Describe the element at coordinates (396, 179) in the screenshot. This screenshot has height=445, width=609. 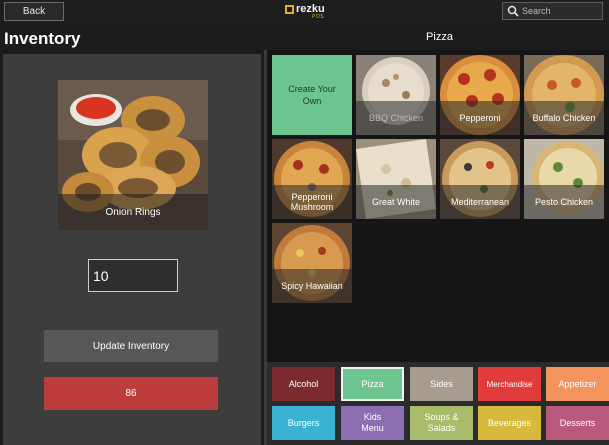
I see `menu-tile-great-white: Great White` at that location.